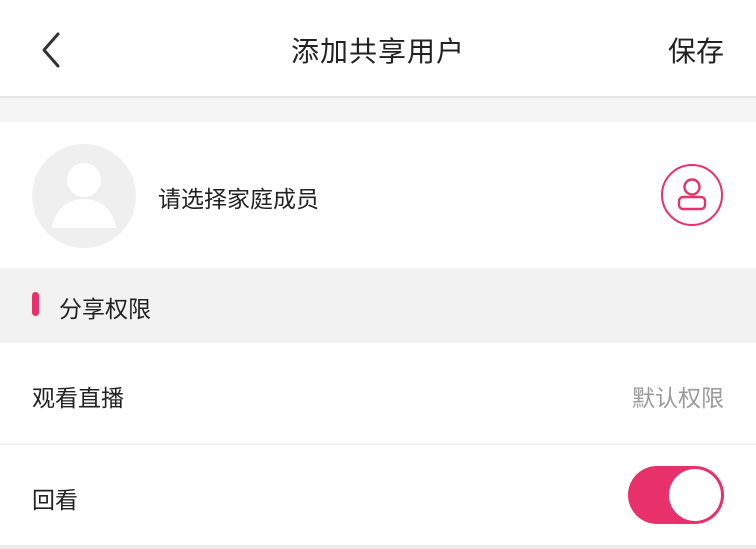 The image size is (756, 549). I want to click on default-avatar-icon, so click(84, 195).